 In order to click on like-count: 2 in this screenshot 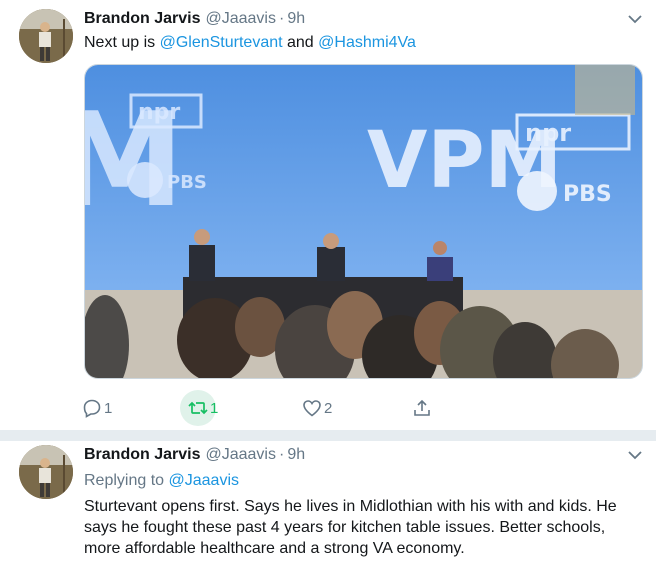, I will do `click(328, 408)`.